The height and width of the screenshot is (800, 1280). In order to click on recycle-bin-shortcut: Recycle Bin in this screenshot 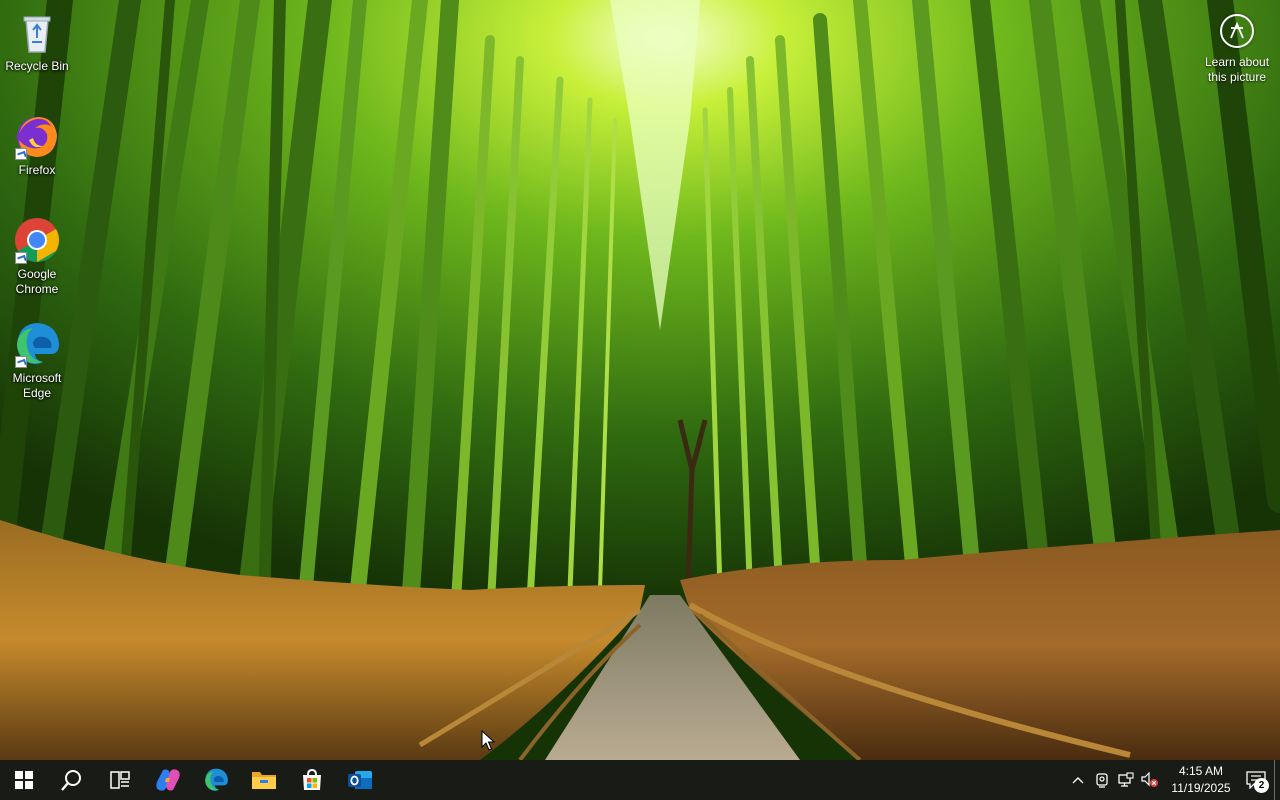, I will do `click(37, 41)`.